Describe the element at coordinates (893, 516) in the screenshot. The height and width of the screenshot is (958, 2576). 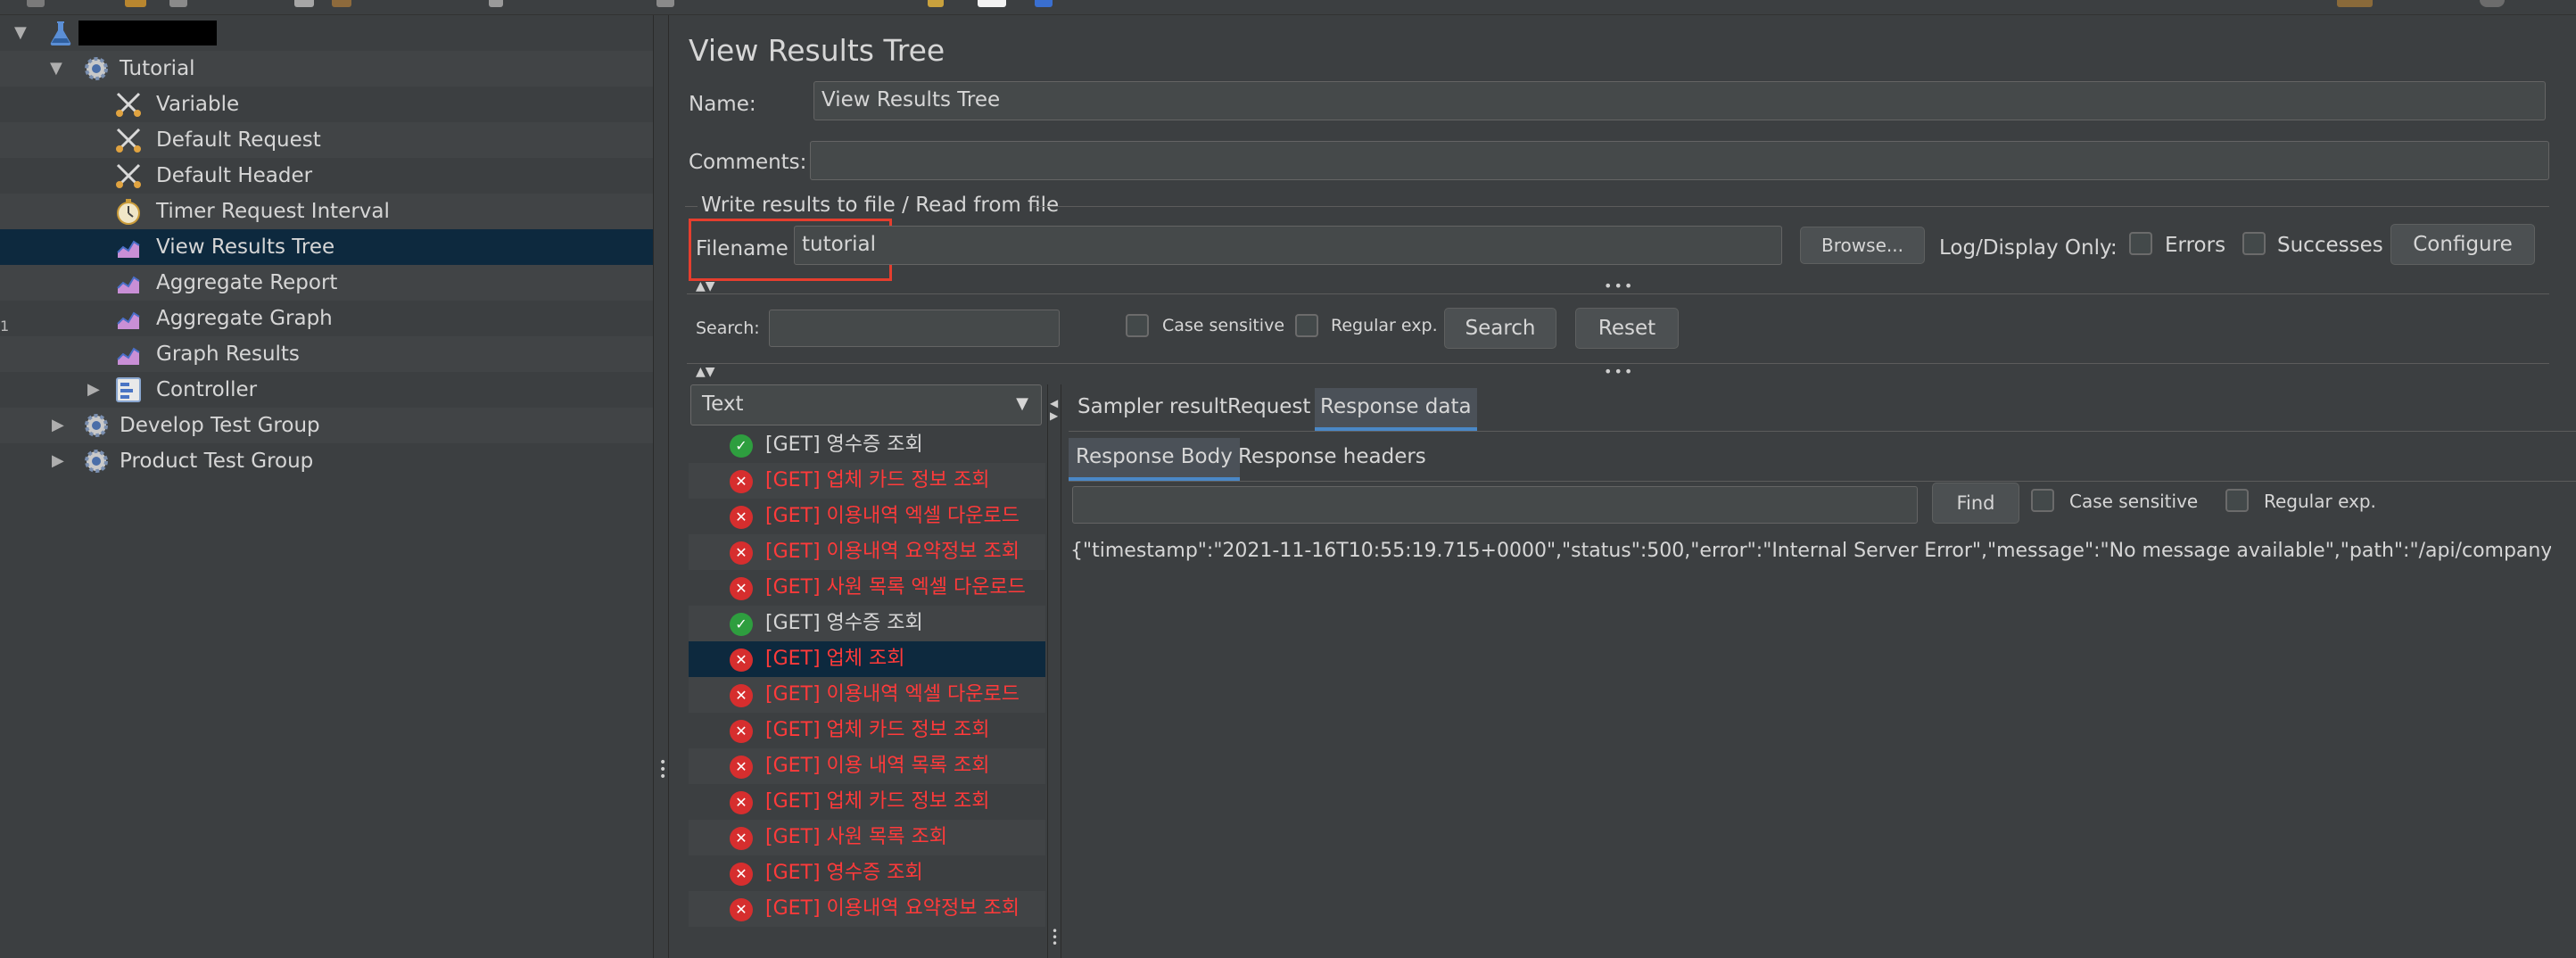
I see `list-item-label: [GET] 이용내역 엑셀 다운로드` at that location.